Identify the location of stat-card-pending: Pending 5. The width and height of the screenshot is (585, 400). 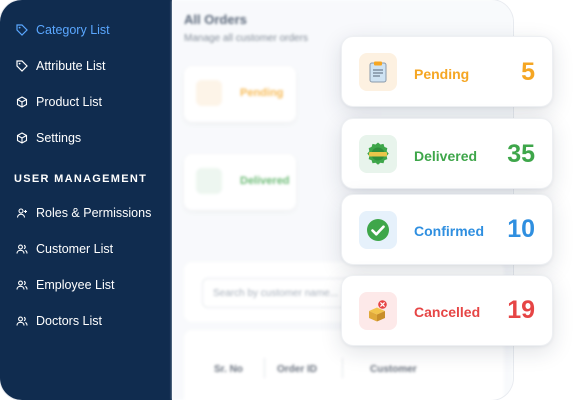
(447, 71).